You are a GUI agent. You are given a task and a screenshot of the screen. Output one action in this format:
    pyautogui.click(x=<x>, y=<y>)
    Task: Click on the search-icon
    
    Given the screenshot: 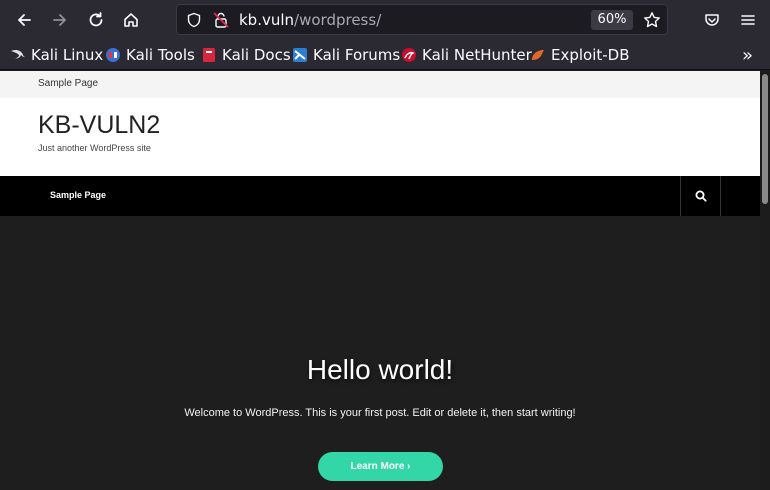 What is the action you would take?
    pyautogui.click(x=701, y=196)
    